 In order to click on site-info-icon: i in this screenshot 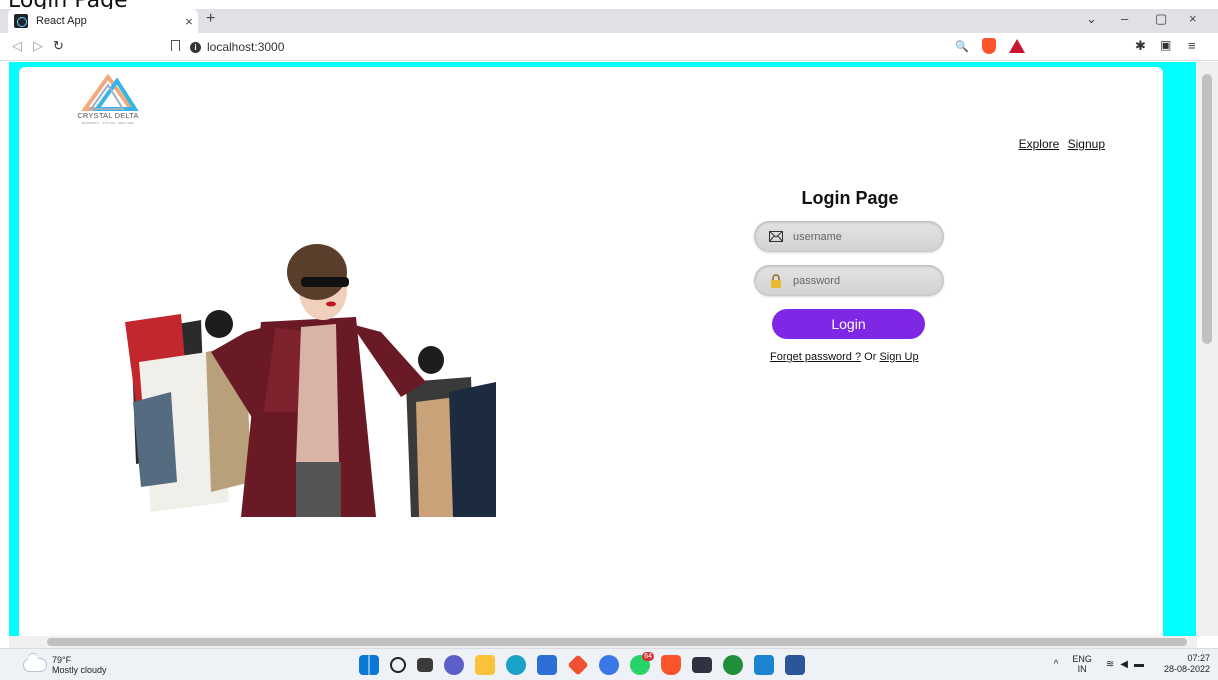, I will do `click(195, 47)`.